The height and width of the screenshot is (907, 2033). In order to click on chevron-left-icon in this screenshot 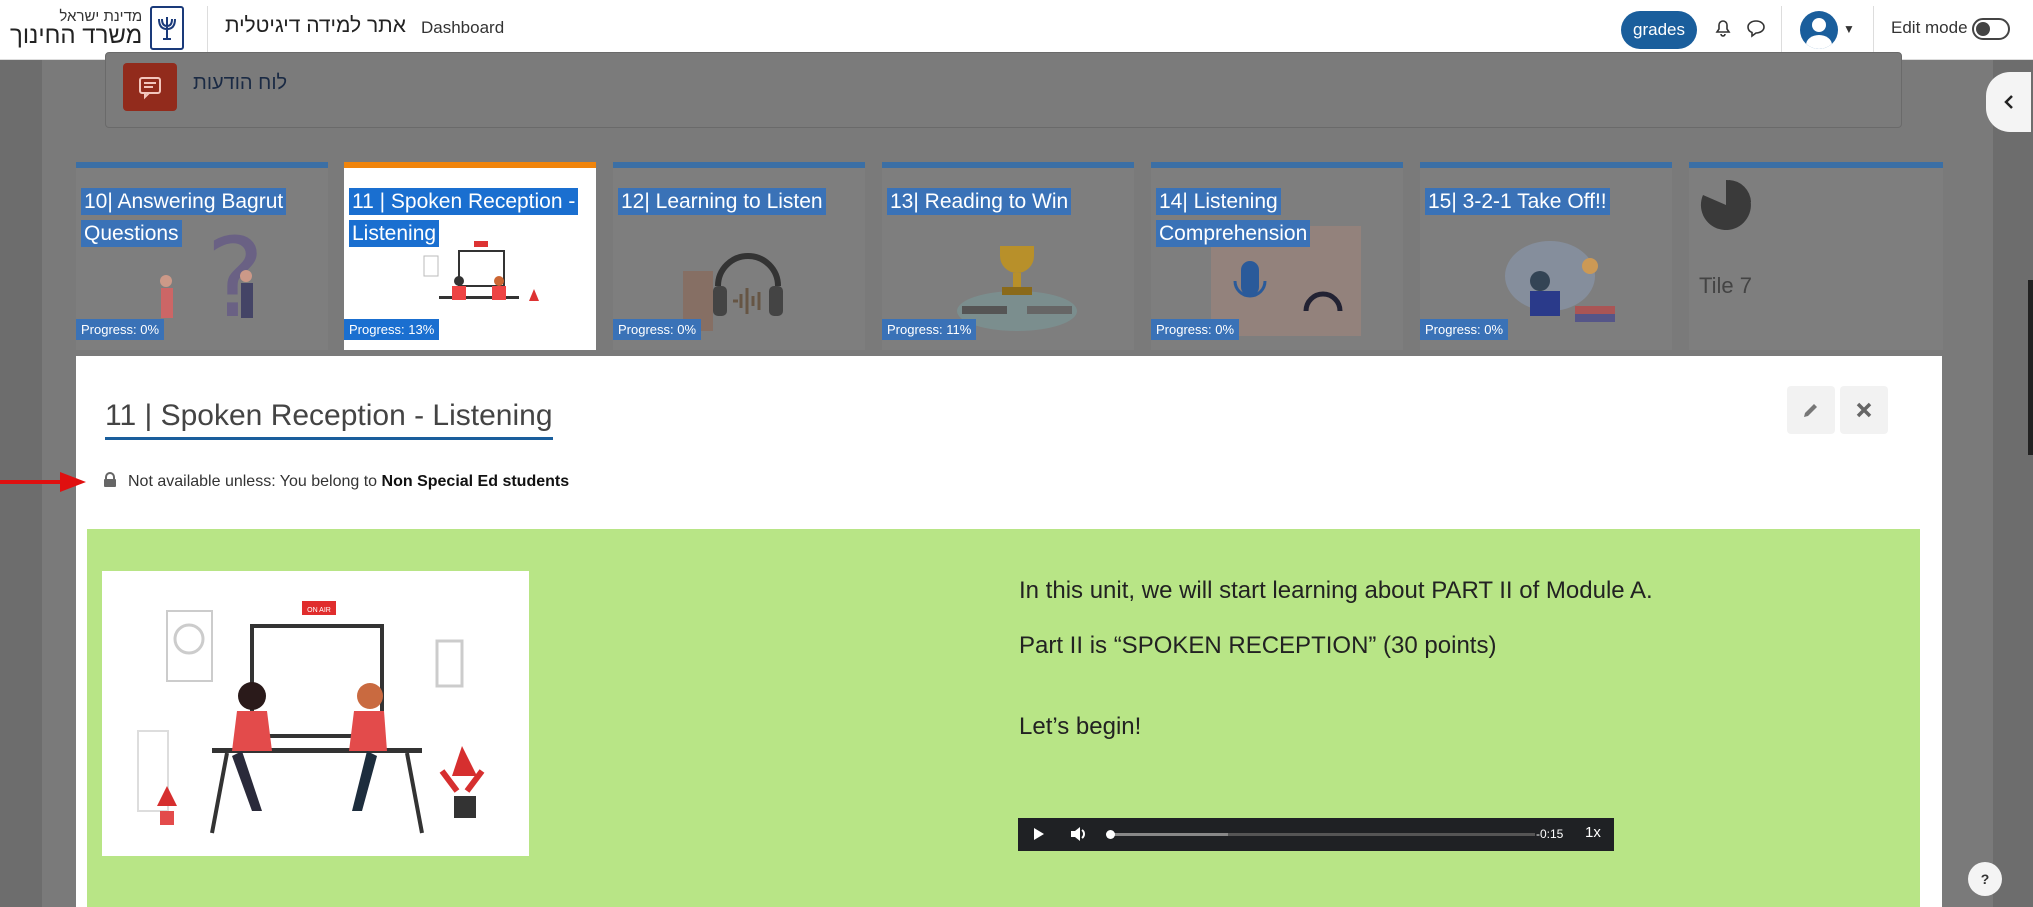, I will do `click(2008, 102)`.